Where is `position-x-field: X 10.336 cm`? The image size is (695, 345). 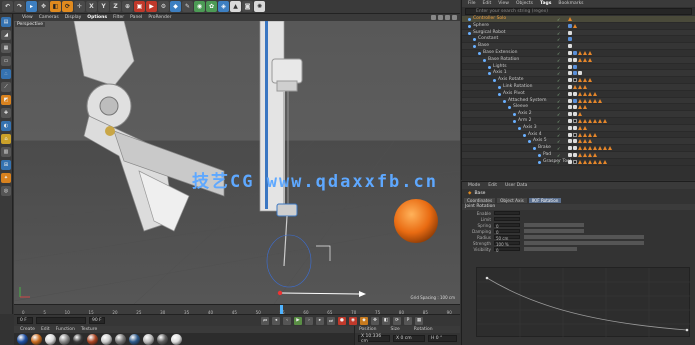 position-x-field: X 10.336 cm is located at coordinates (374, 339).